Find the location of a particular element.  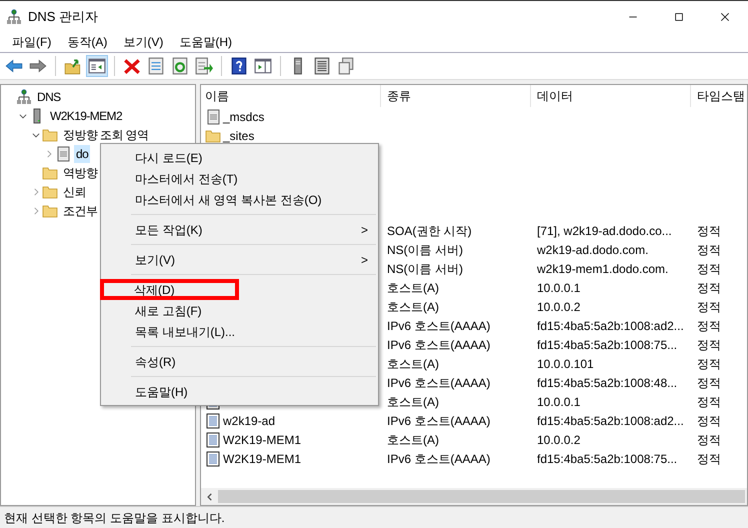

menu-item: 마스터에서 전송(T) is located at coordinates (239, 178).